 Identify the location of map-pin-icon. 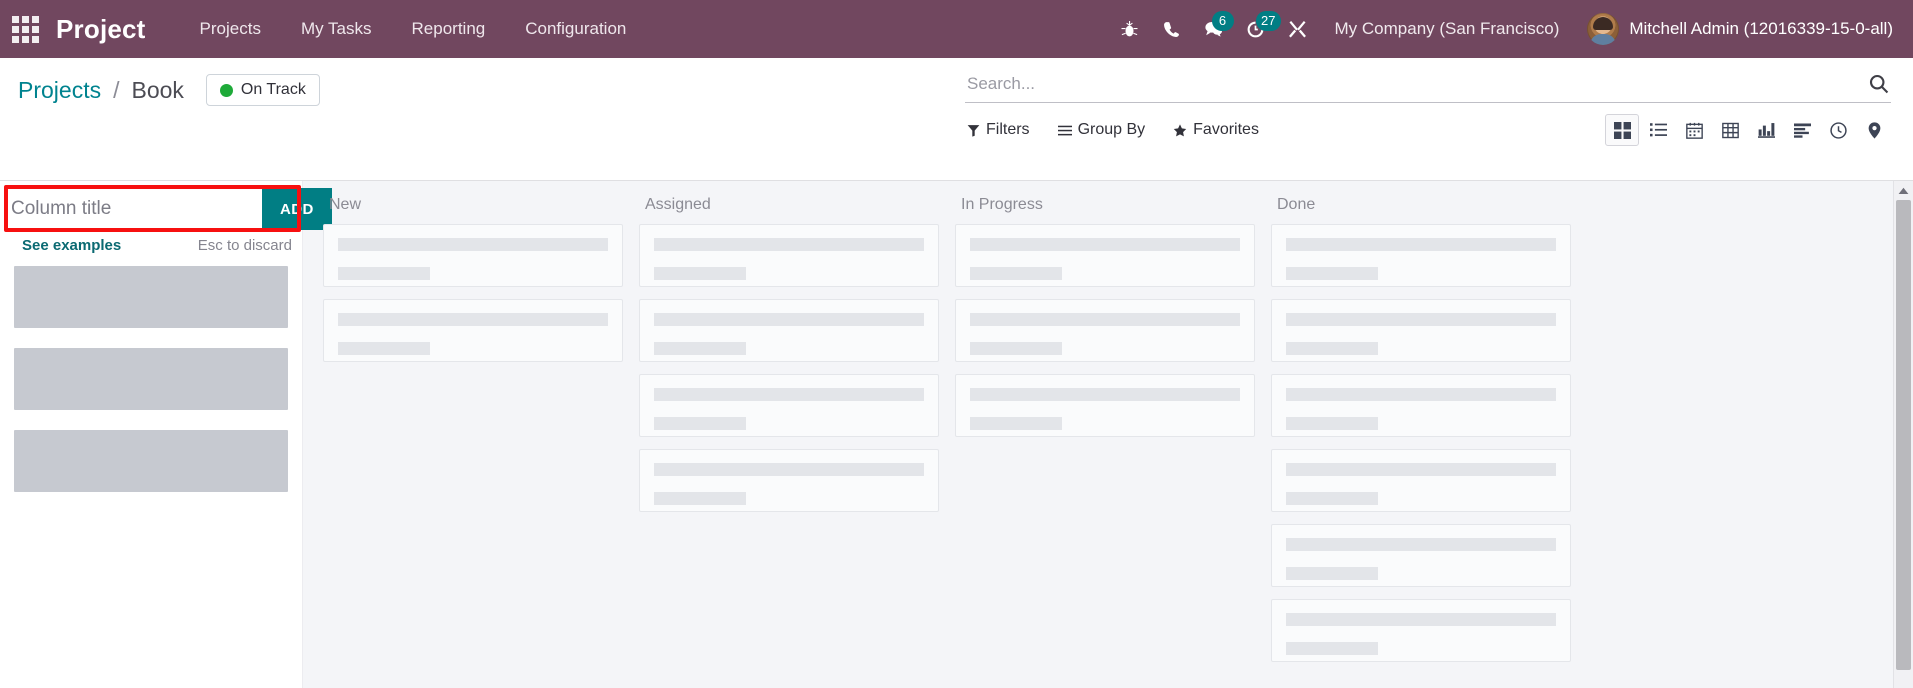
(1874, 130).